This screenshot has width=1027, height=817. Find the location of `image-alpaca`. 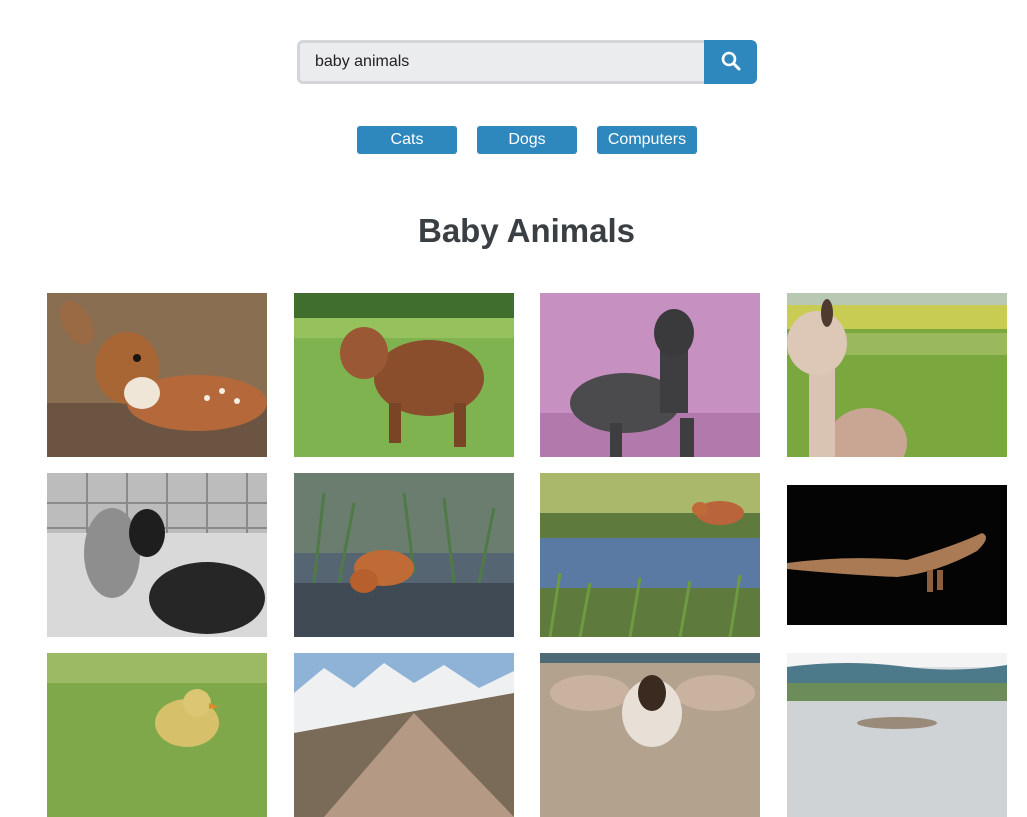

image-alpaca is located at coordinates (896, 375).